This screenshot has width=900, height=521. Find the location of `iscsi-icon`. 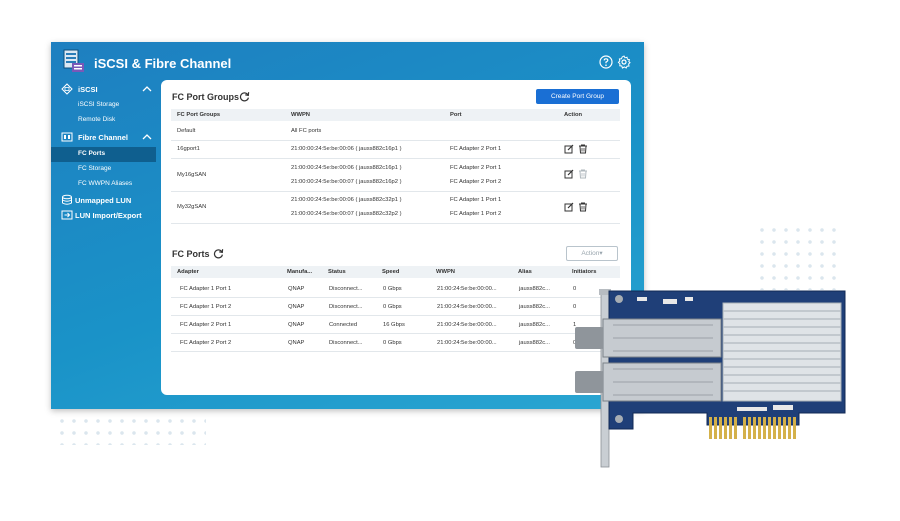

iscsi-icon is located at coordinates (67, 89).